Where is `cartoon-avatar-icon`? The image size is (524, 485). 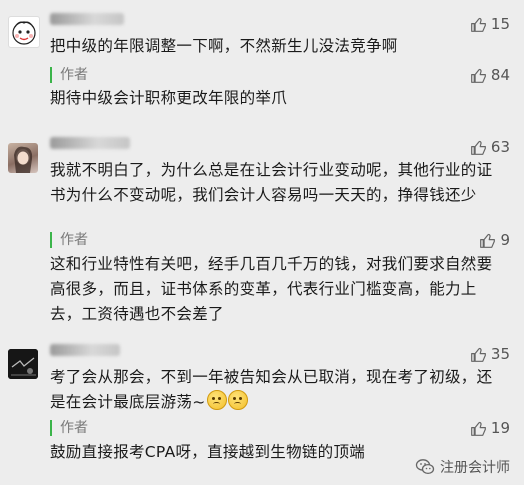
cartoon-avatar-icon is located at coordinates (24, 33).